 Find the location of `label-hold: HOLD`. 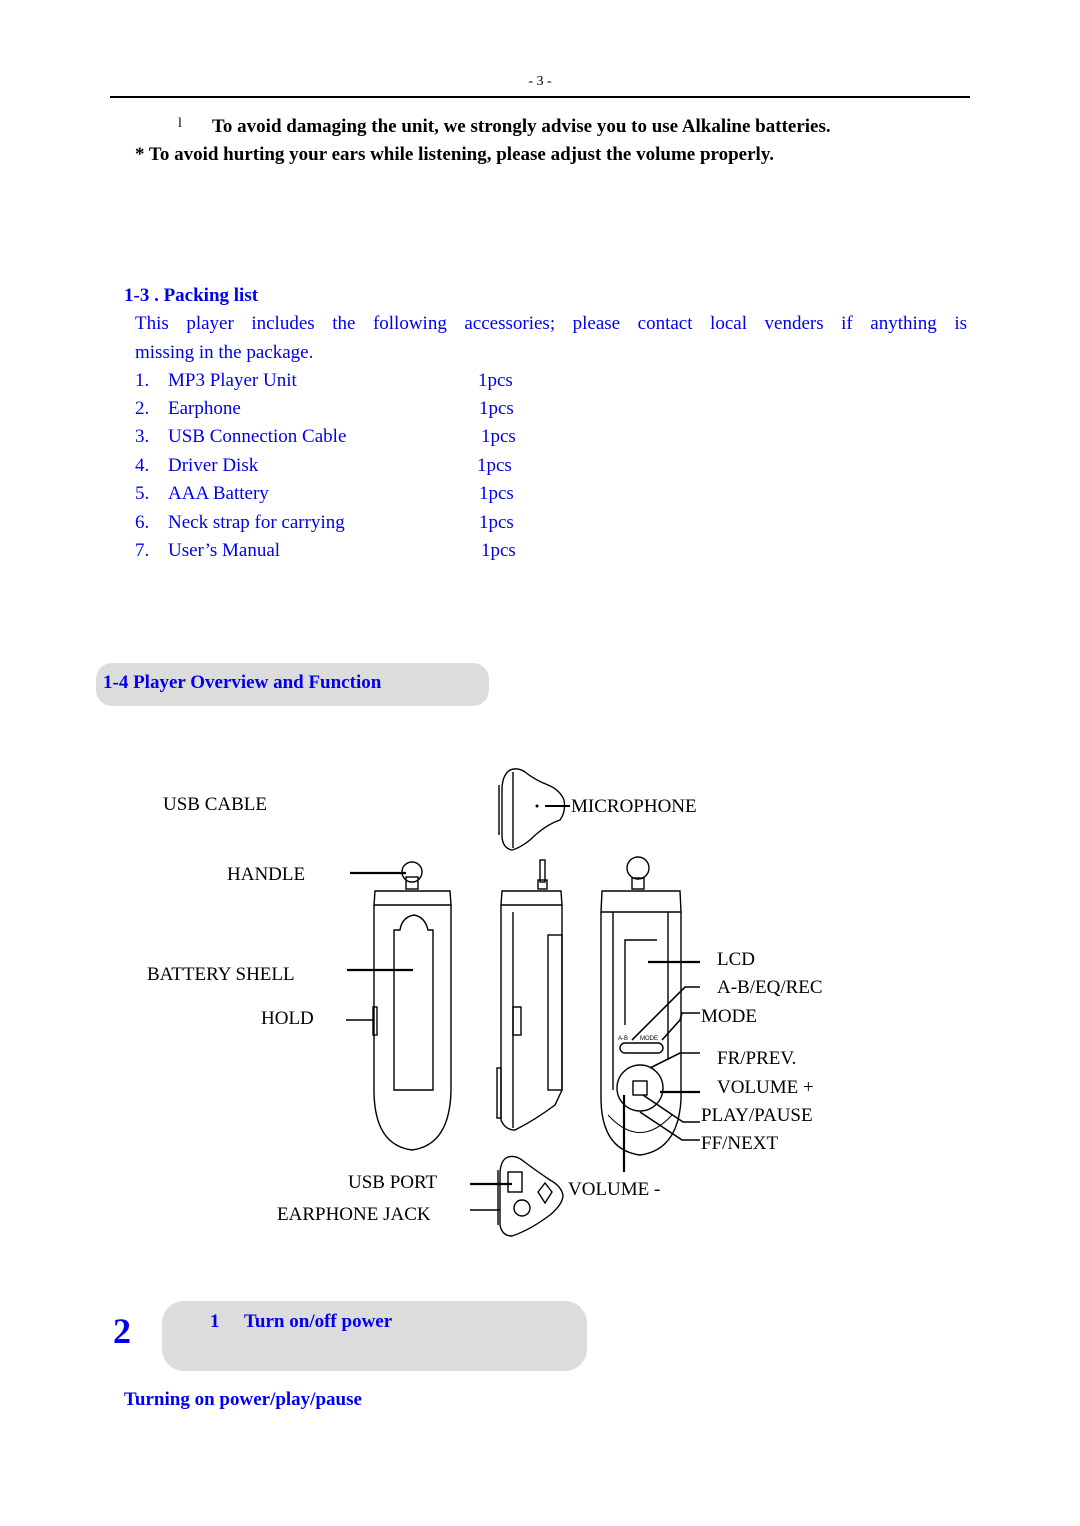

label-hold: HOLD is located at coordinates (287, 1018).